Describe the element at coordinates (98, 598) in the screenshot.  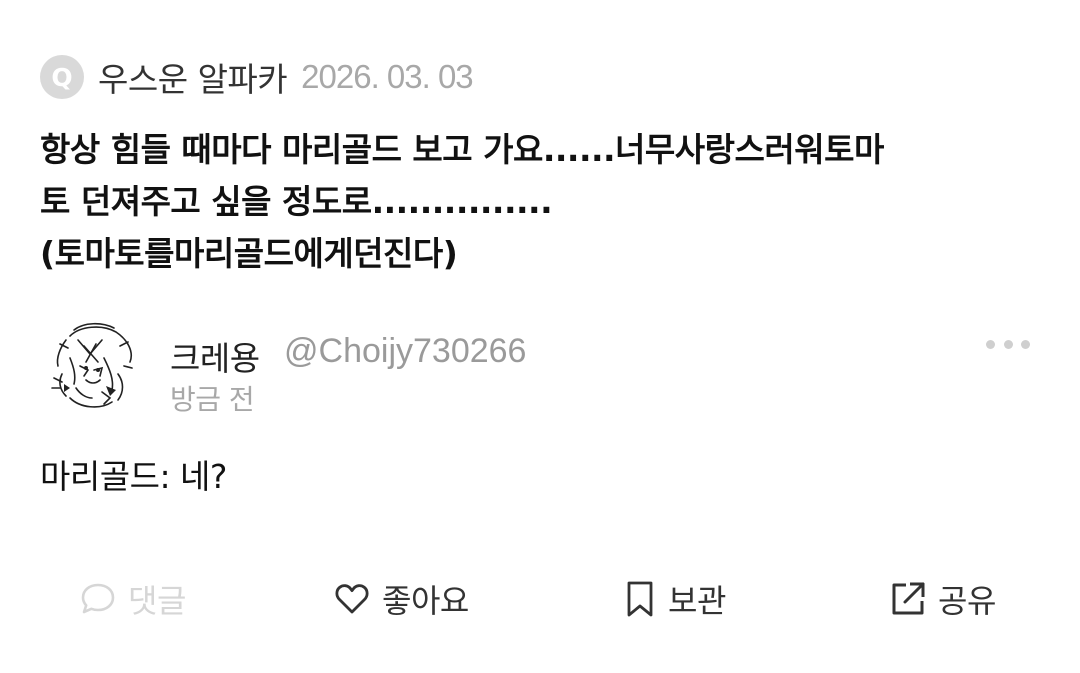
I see `comment-icon` at that location.